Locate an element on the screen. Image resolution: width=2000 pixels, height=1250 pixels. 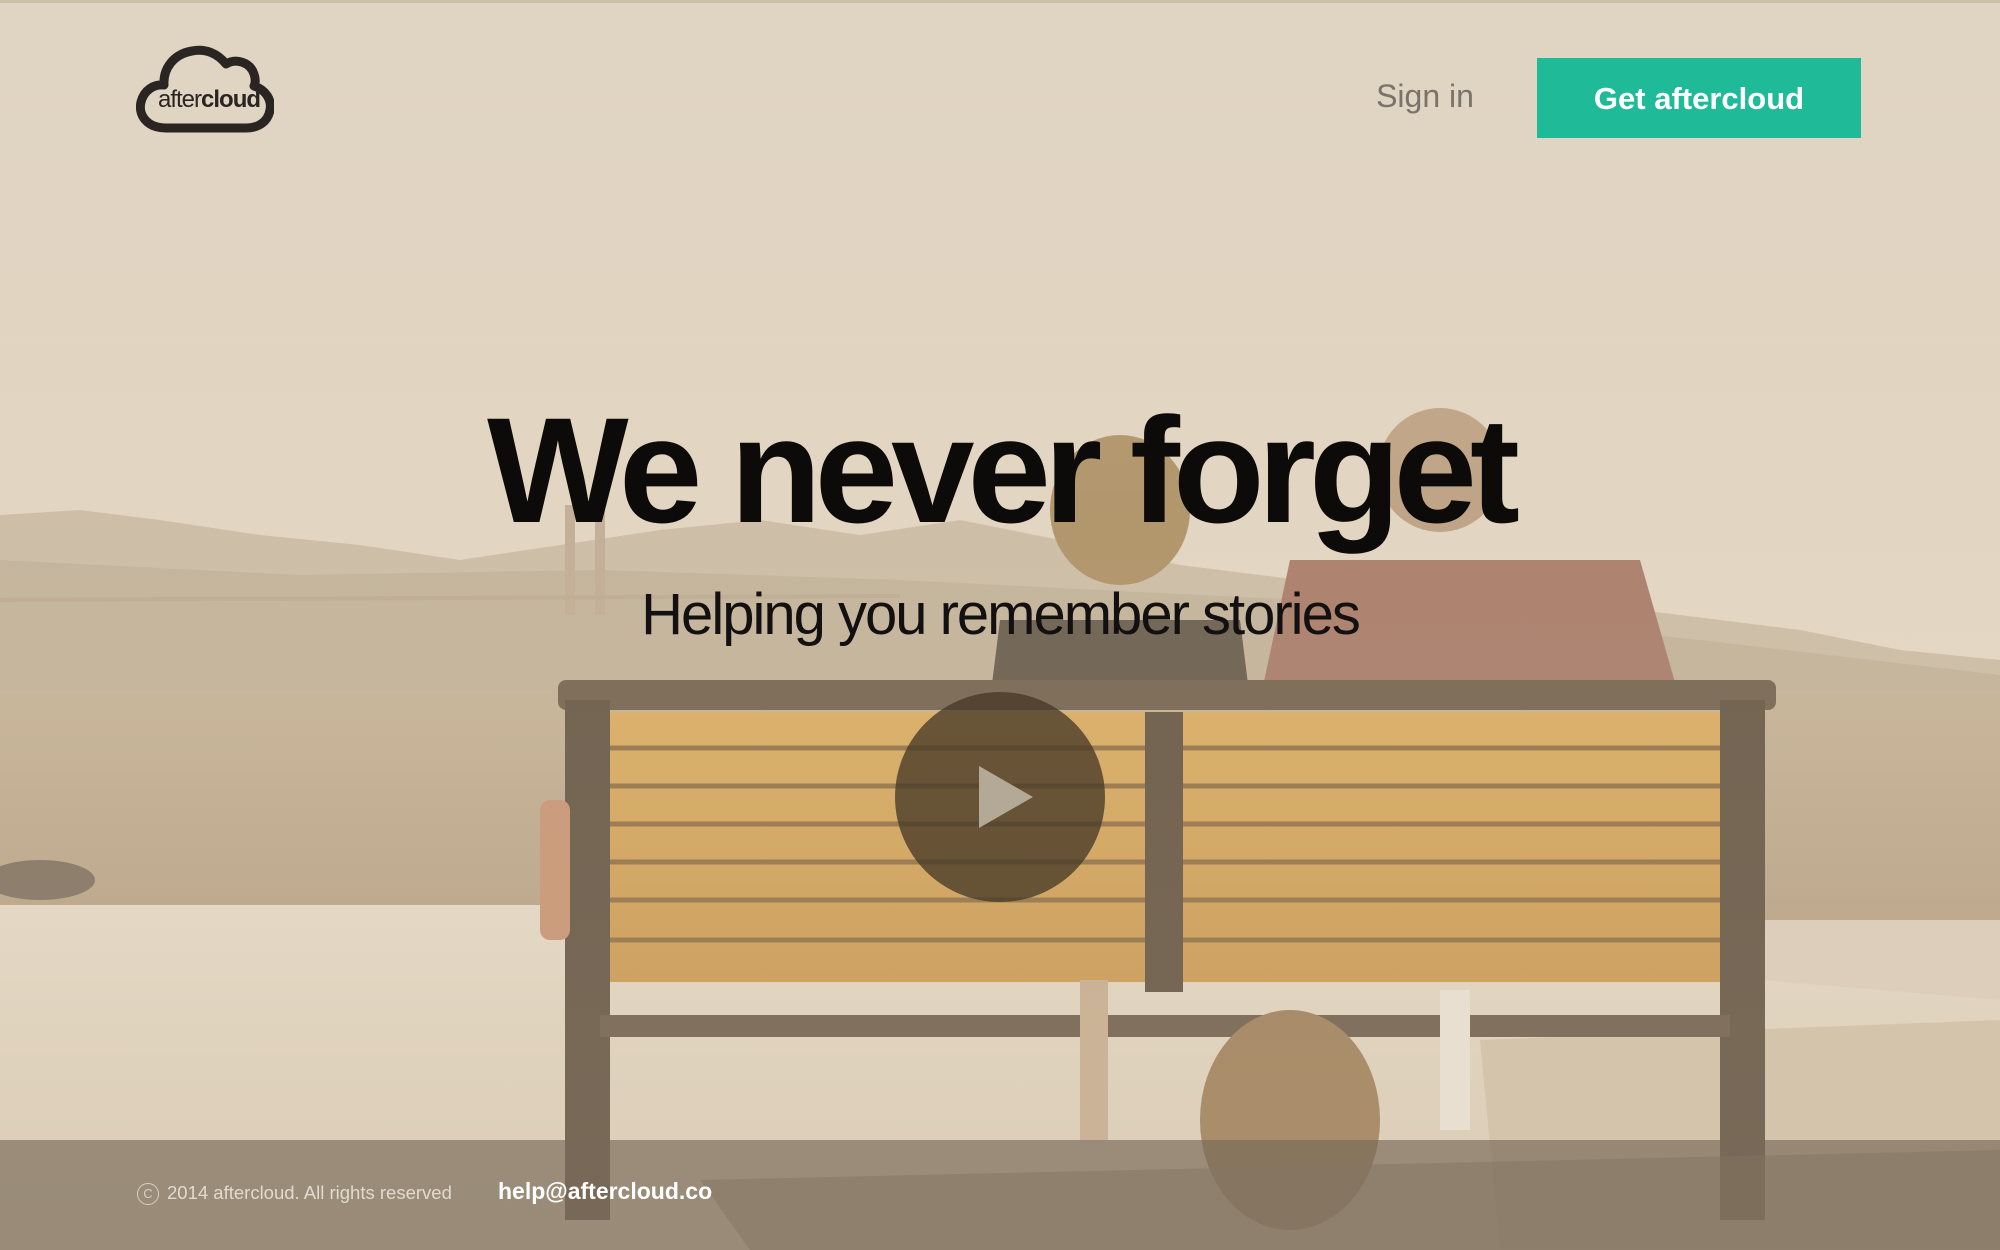
hero-headline: We never forget is located at coordinates (1003, 470).